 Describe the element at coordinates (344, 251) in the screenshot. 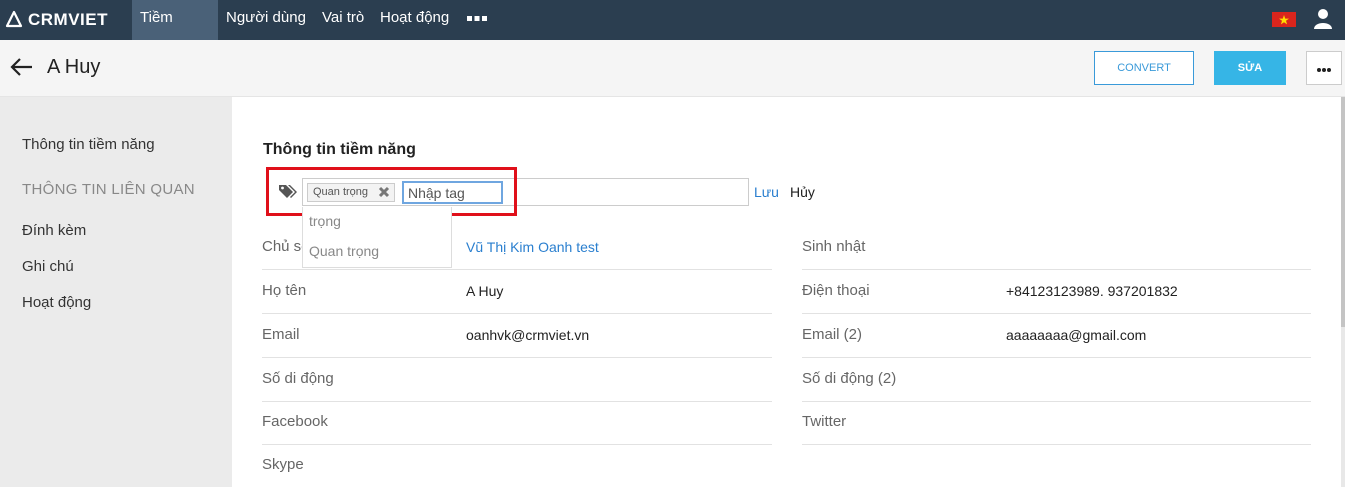

I see `suggestion-item: Quan trọng` at that location.